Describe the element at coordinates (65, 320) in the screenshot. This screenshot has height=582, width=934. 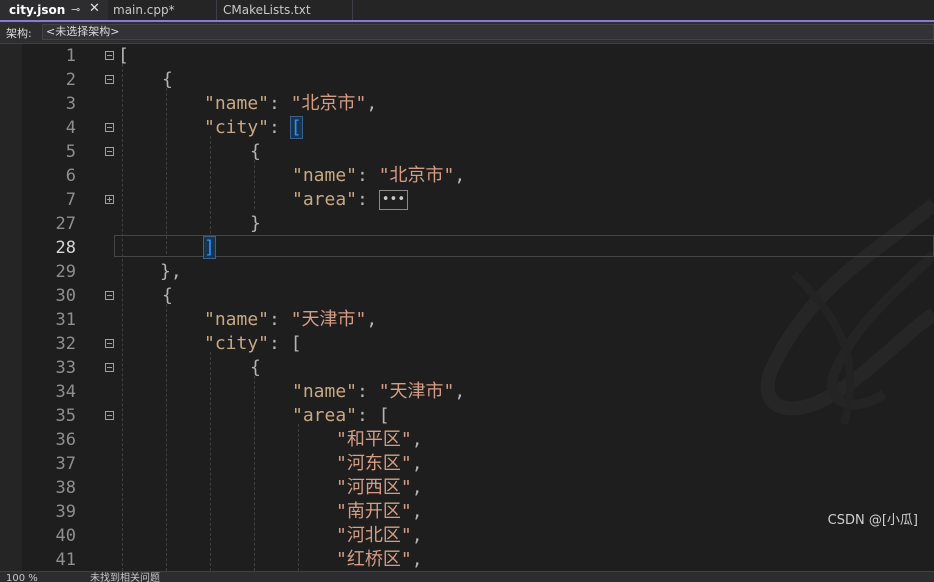
I see `line-number: 31` at that location.